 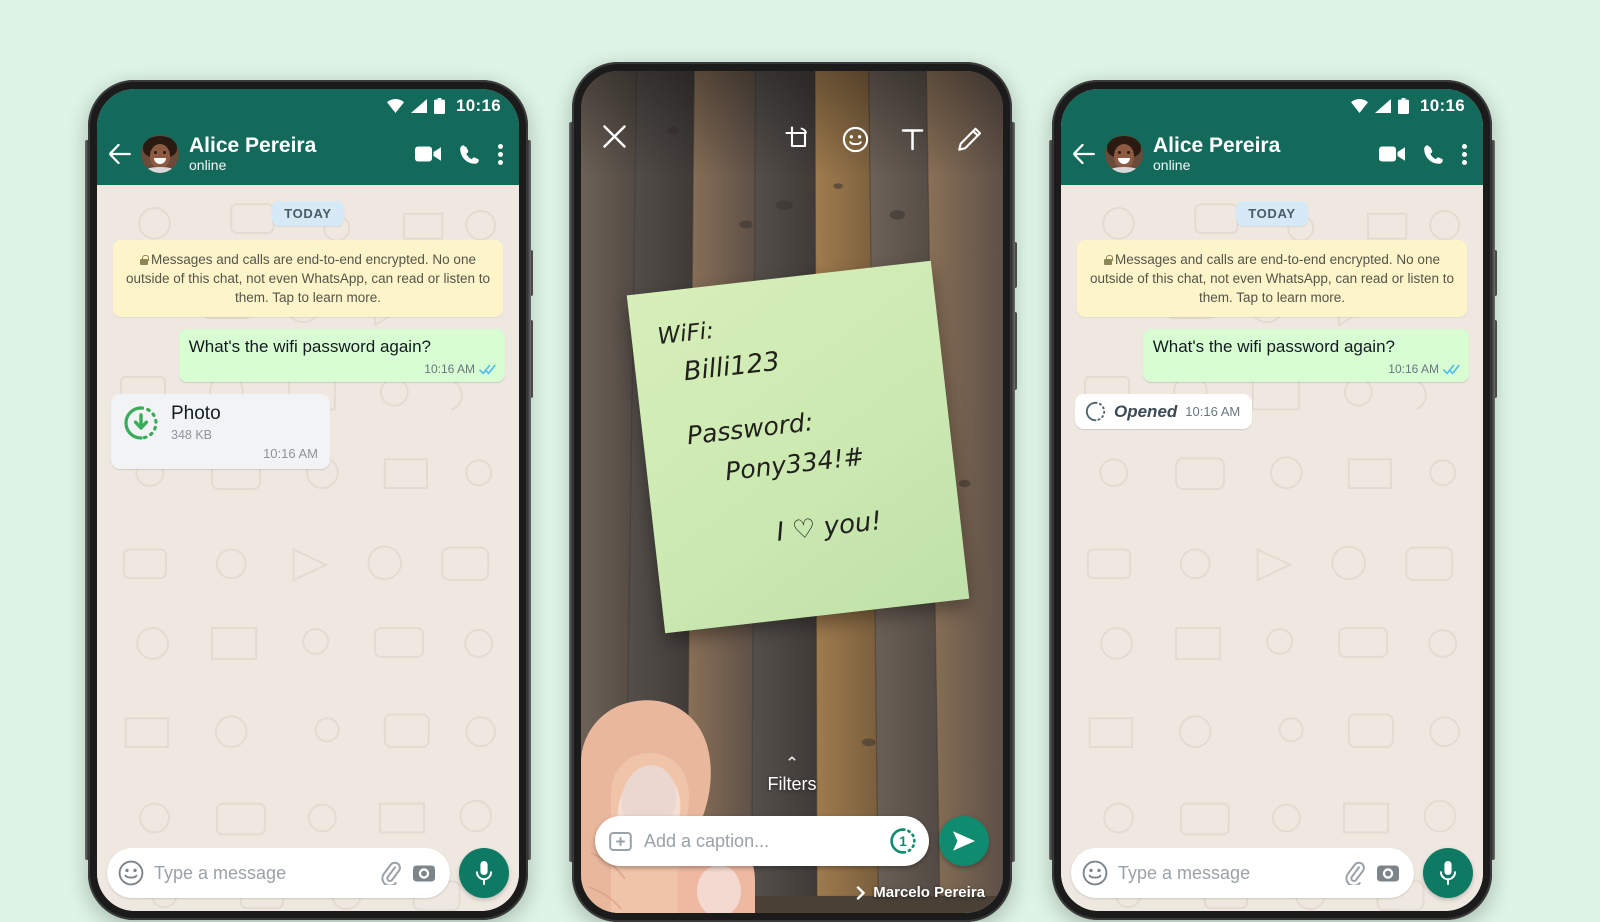 I want to click on header-actions, so click(x=1424, y=154).